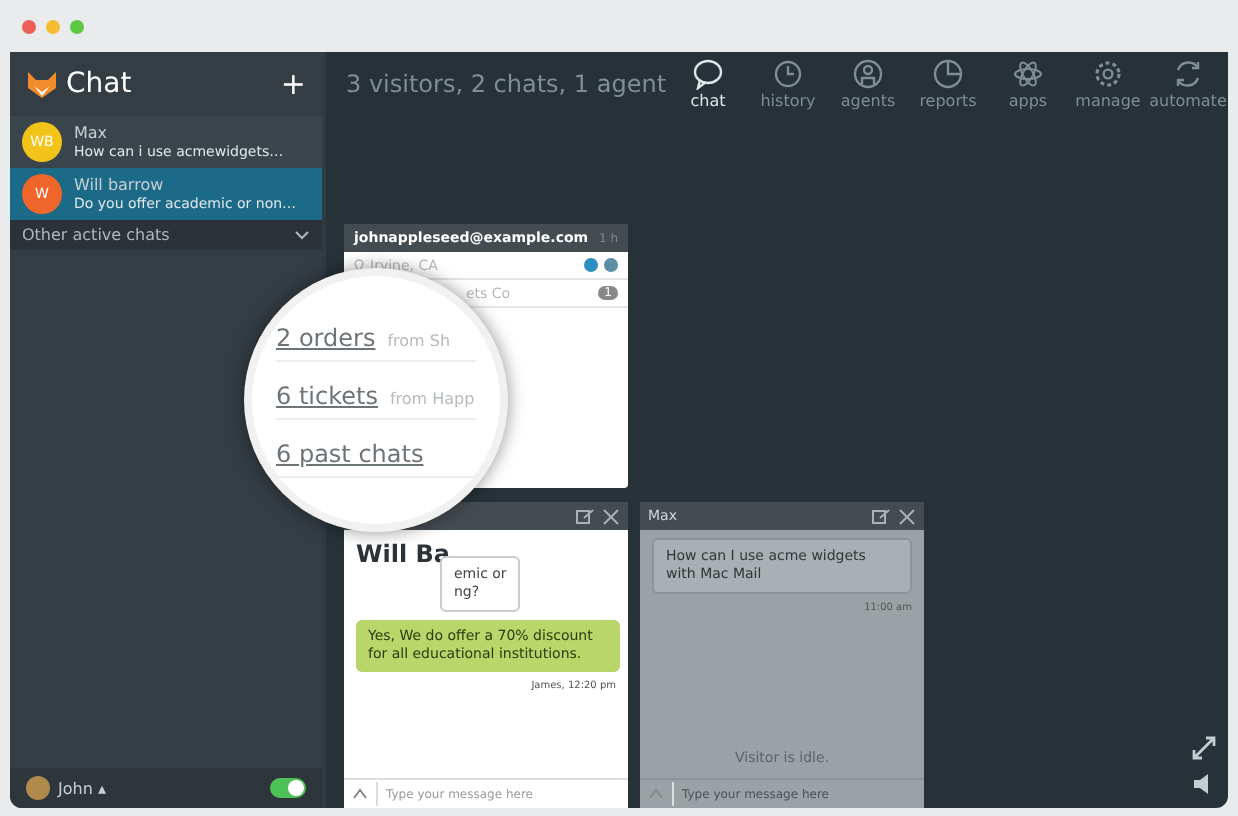  I want to click on nav-tab: reports, so click(948, 84).